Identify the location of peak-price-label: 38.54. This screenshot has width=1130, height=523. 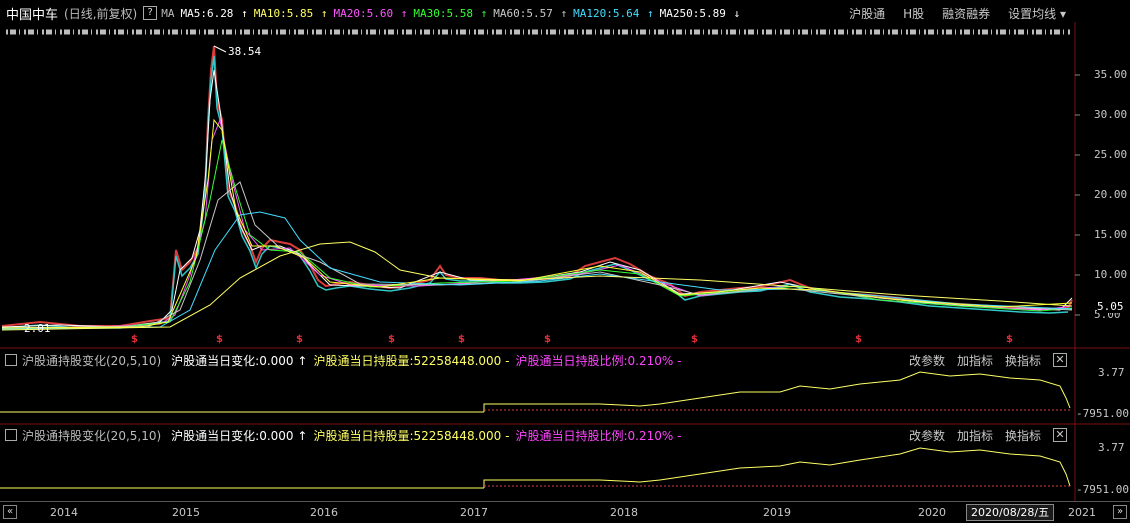
(245, 51).